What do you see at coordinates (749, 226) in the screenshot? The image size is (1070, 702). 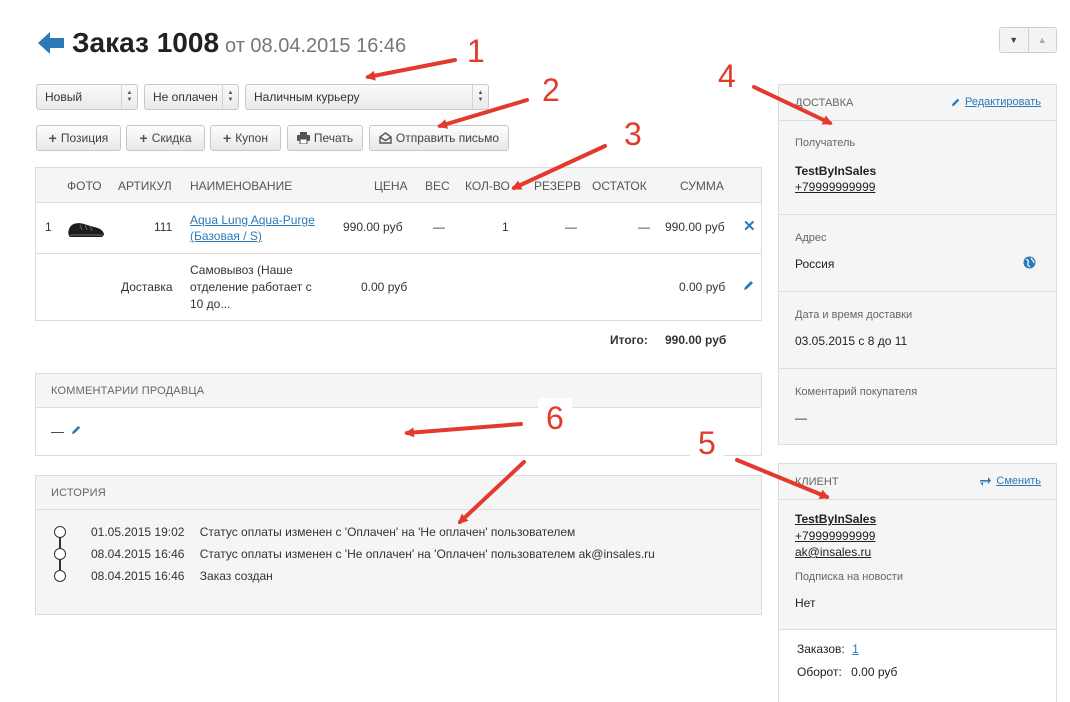 I see `remove-item-icon: ✕` at bounding box center [749, 226].